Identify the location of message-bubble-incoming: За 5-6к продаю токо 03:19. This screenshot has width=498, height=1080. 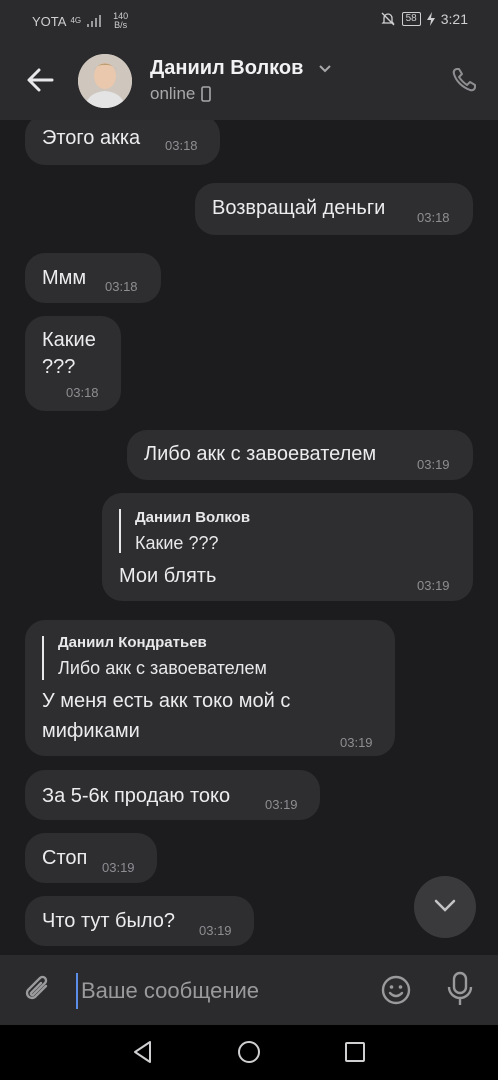
(172, 795).